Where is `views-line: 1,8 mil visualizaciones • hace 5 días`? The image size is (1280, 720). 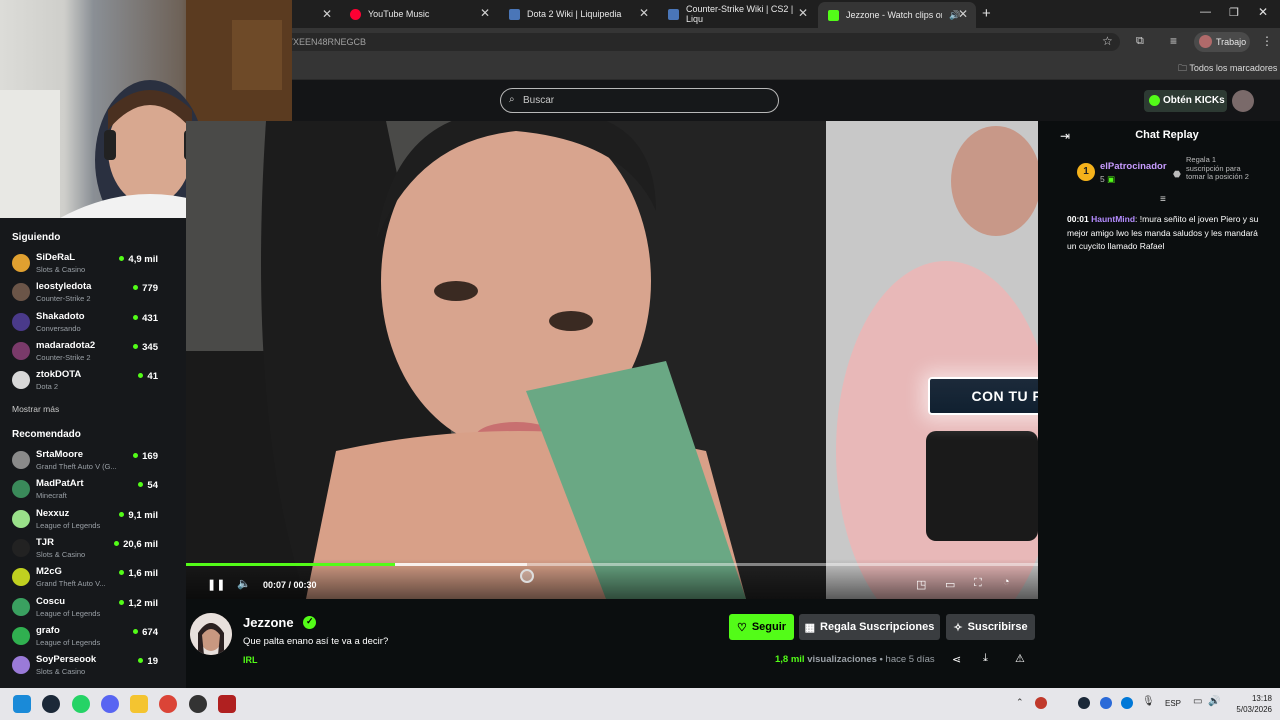 views-line: 1,8 mil visualizaciones • hace 5 días is located at coordinates (855, 659).